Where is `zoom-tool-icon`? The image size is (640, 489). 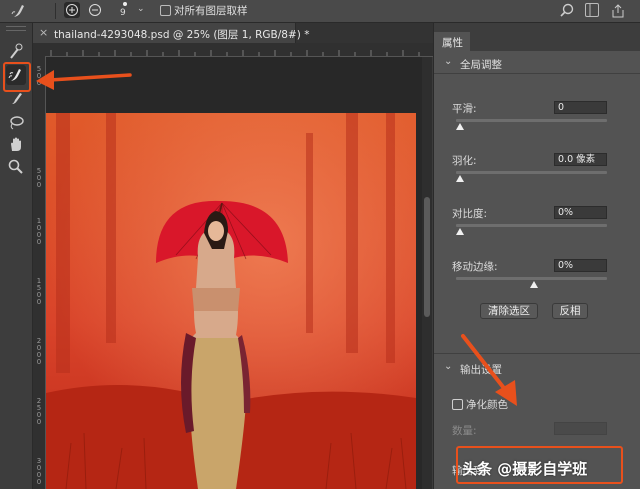
zoom-tool-icon is located at coordinates (16, 167).